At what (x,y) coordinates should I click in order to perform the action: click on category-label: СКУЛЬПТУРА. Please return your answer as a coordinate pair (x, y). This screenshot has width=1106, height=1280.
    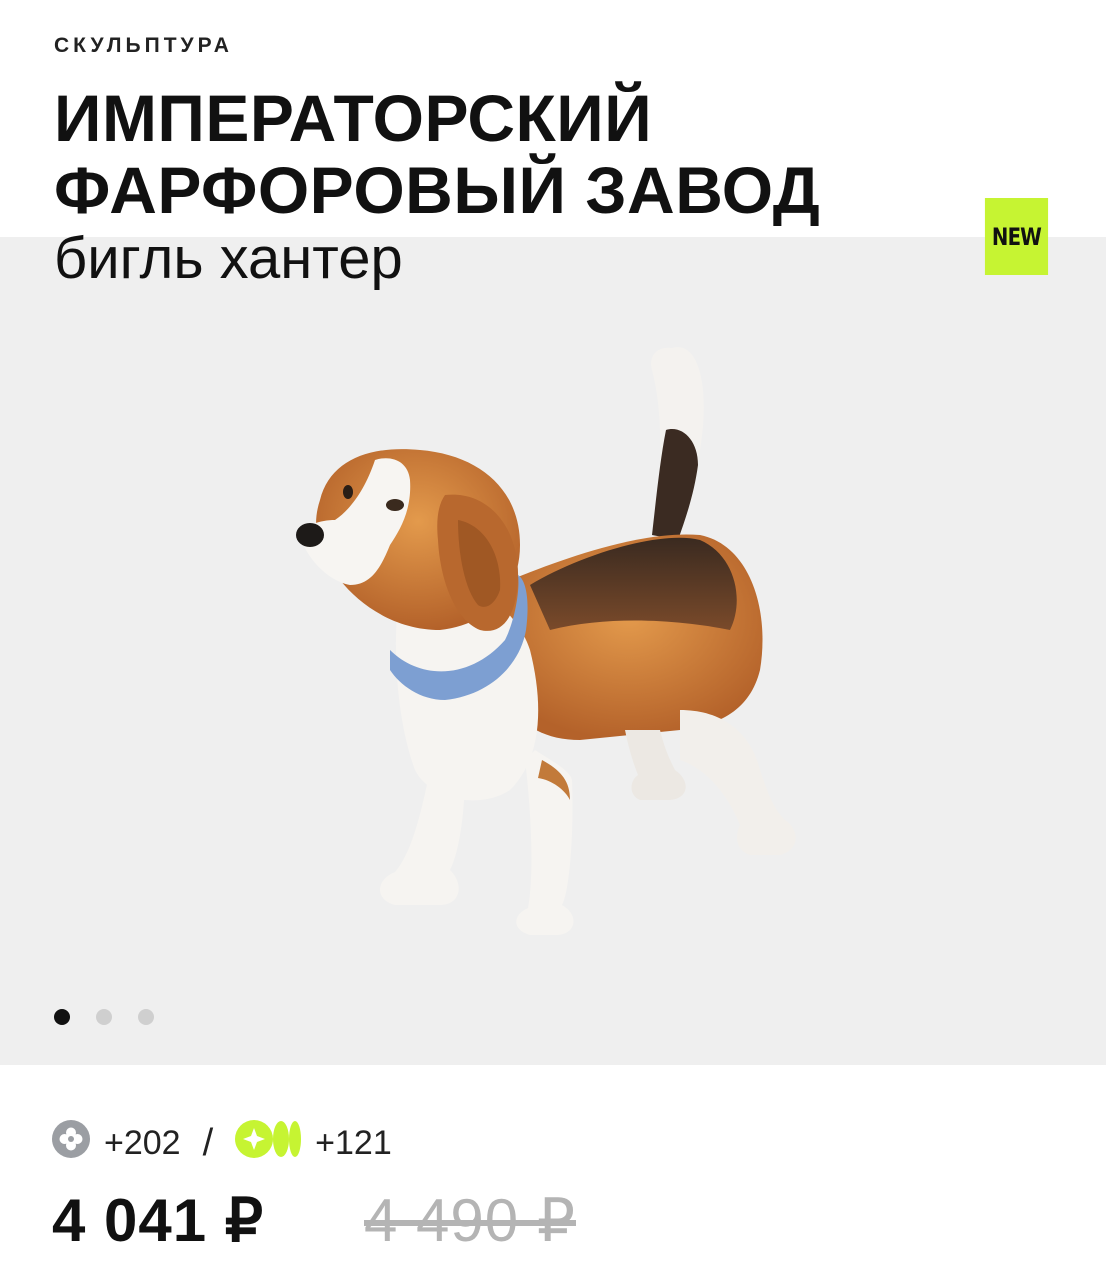
    Looking at the image, I should click on (437, 46).